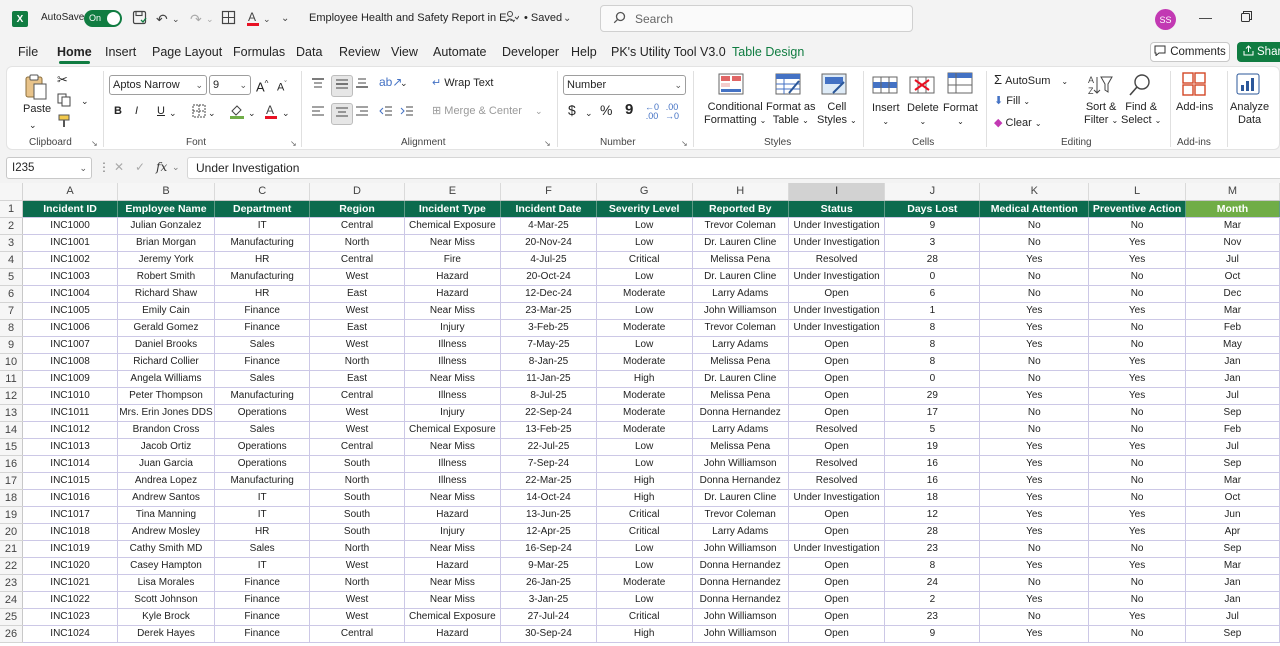 This screenshot has height=646, width=1280. What do you see at coordinates (28, 52) in the screenshot?
I see `tab-file: File` at bounding box center [28, 52].